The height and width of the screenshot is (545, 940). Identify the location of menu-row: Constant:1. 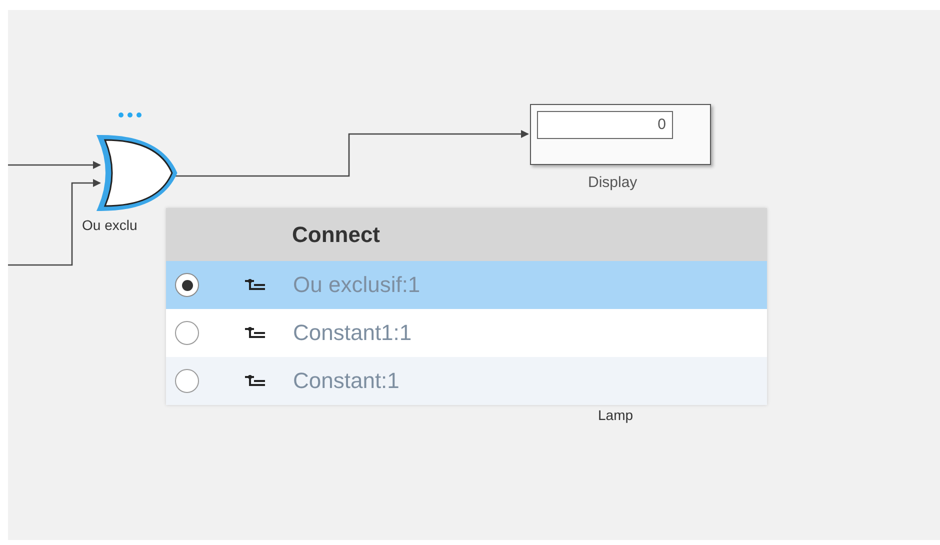
(466, 381).